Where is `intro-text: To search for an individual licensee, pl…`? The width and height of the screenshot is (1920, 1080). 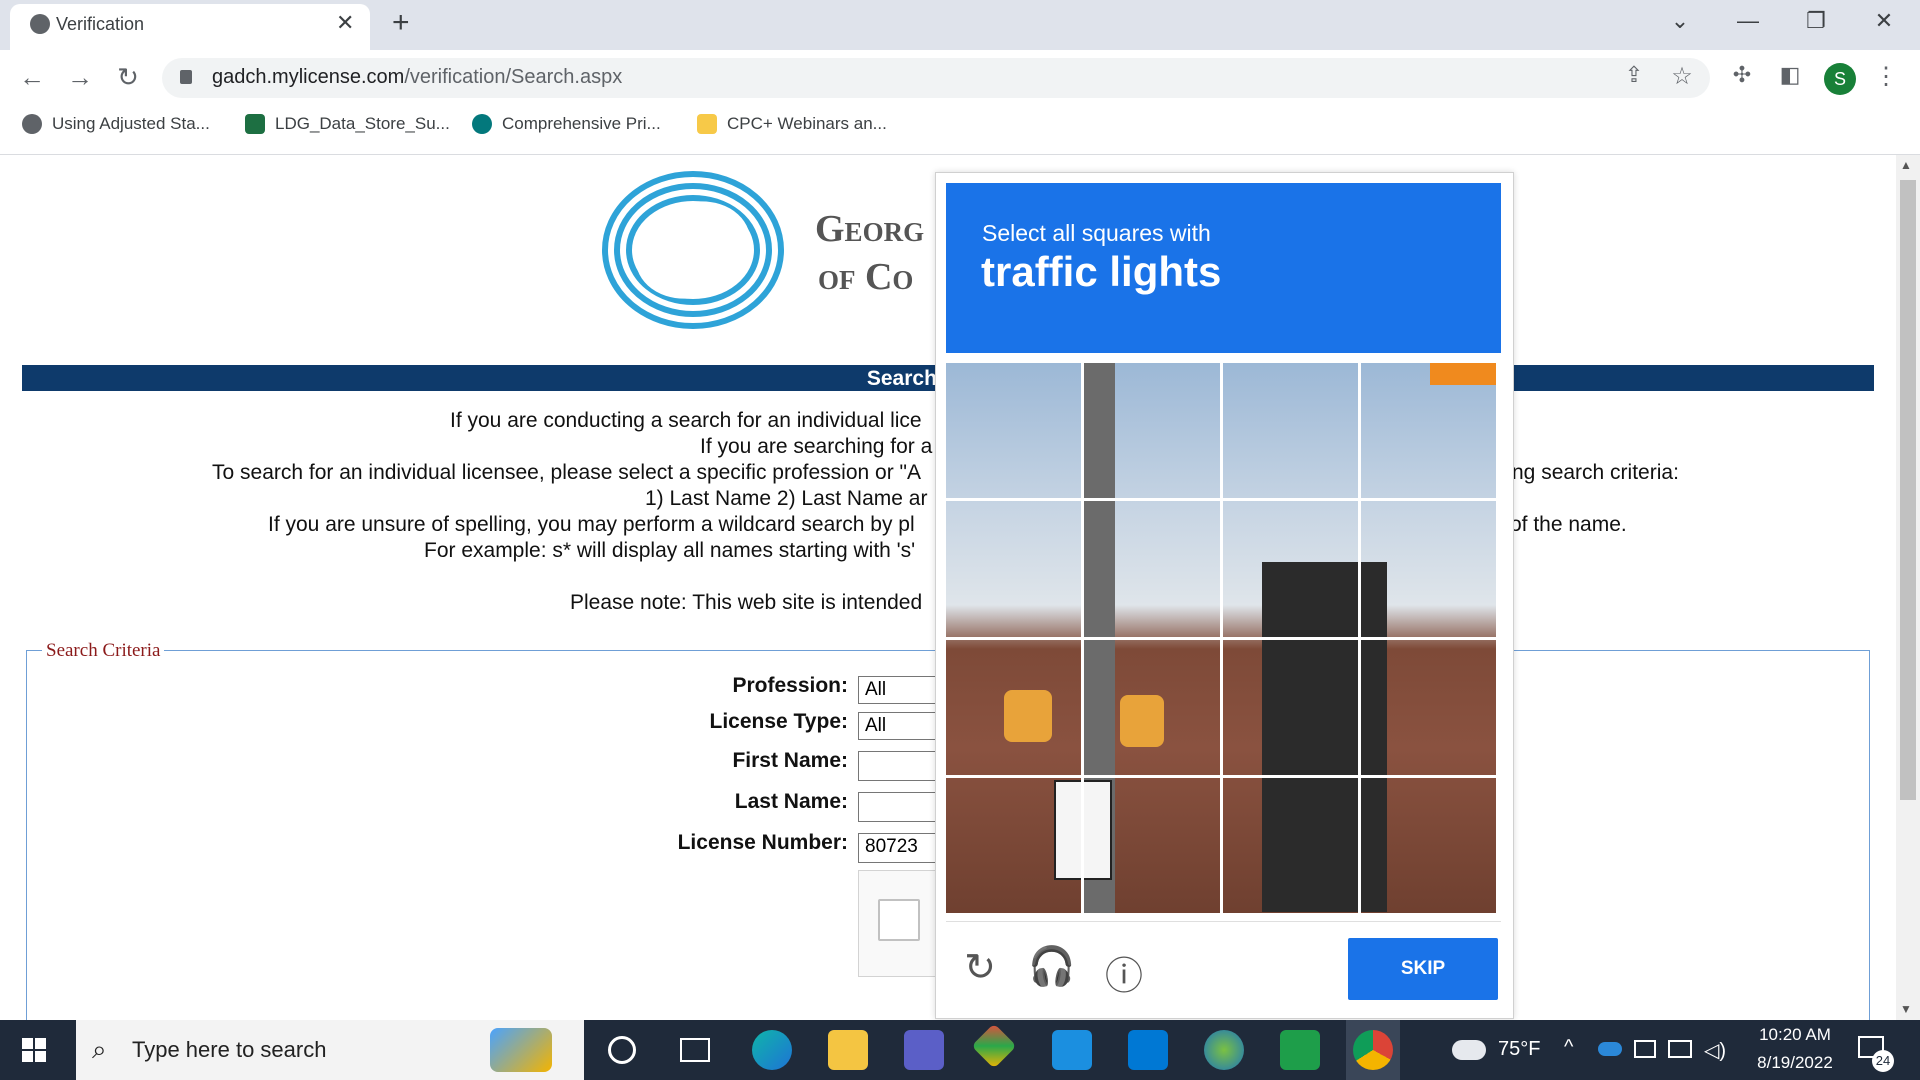
intro-text: To search for an individual licensee, pl… is located at coordinates (566, 472).